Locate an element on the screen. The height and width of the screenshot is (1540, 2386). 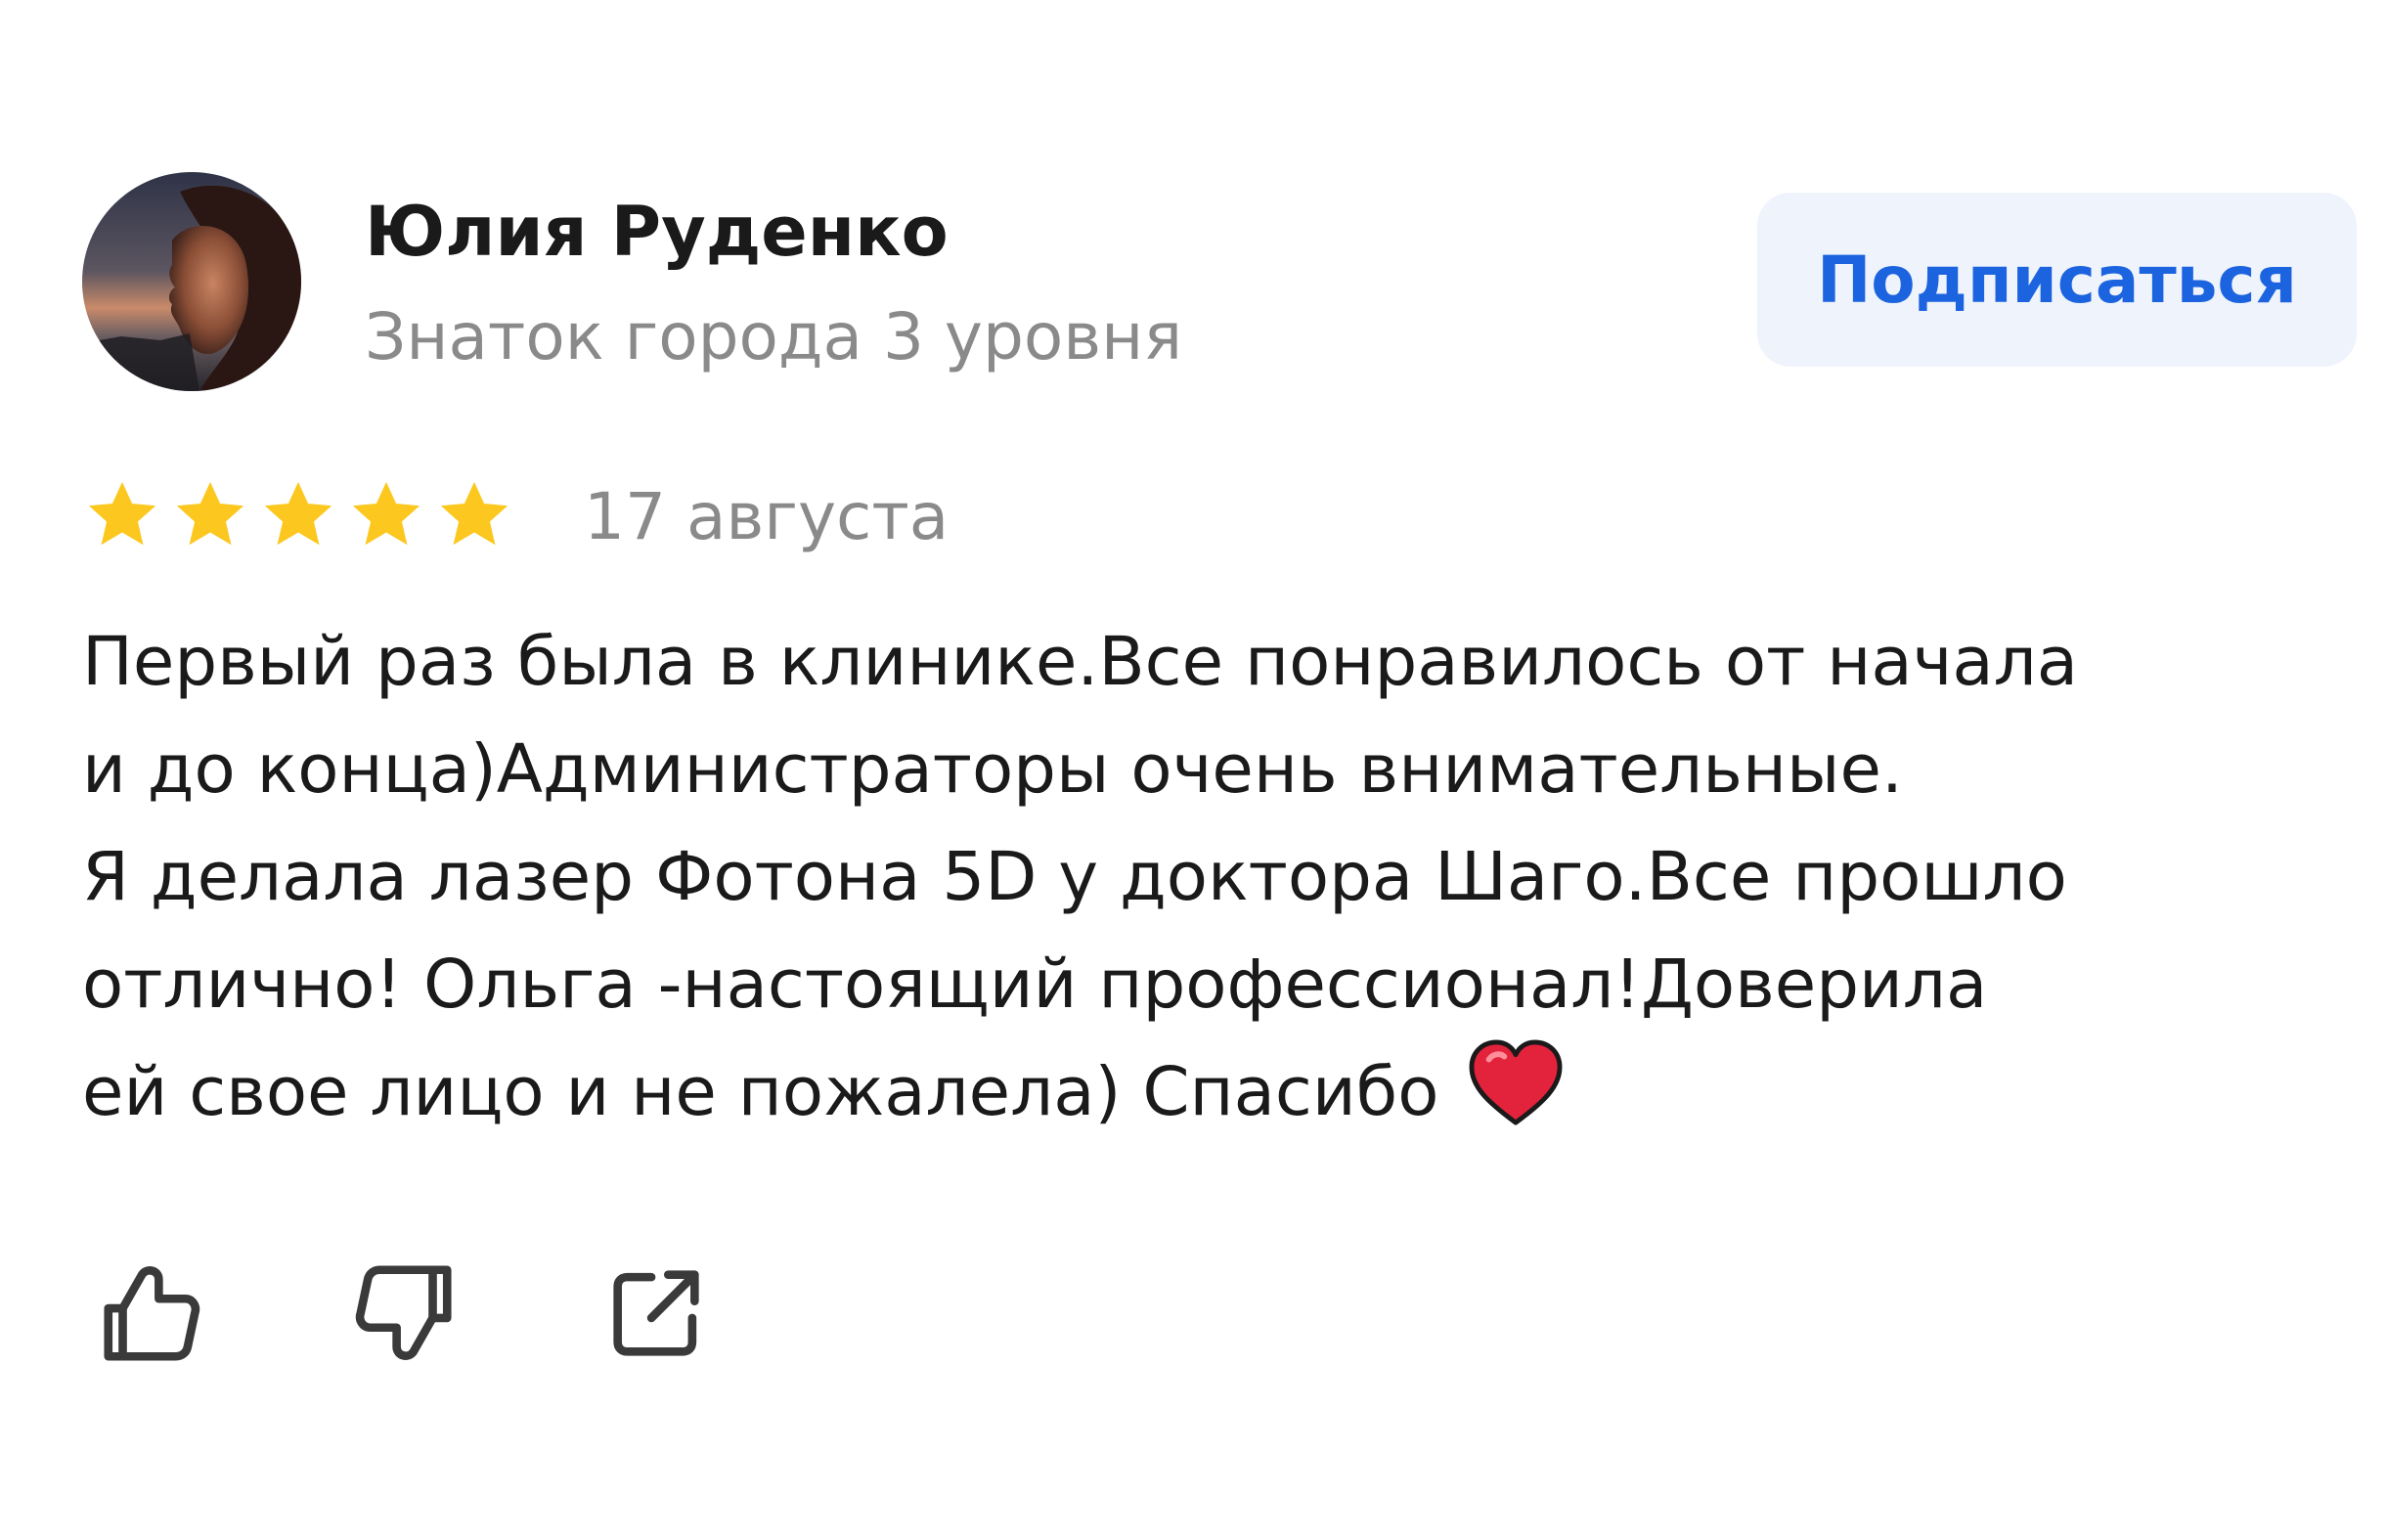
heart-emoji-icon is located at coordinates (1516, 1082).